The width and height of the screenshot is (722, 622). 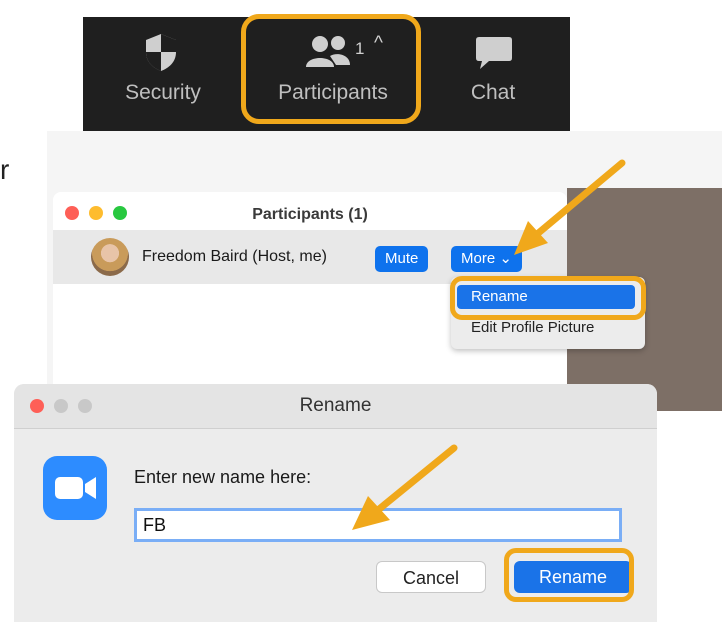 I want to click on avatar, so click(x=110, y=257).